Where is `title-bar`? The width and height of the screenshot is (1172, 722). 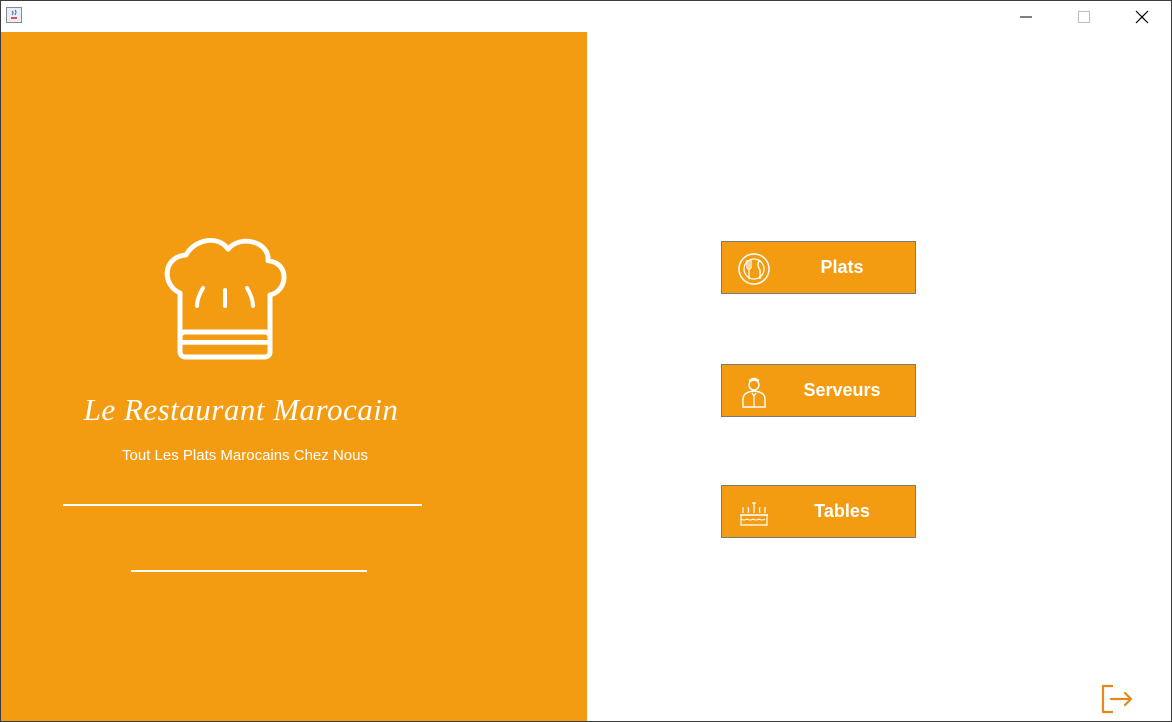 title-bar is located at coordinates (586, 16).